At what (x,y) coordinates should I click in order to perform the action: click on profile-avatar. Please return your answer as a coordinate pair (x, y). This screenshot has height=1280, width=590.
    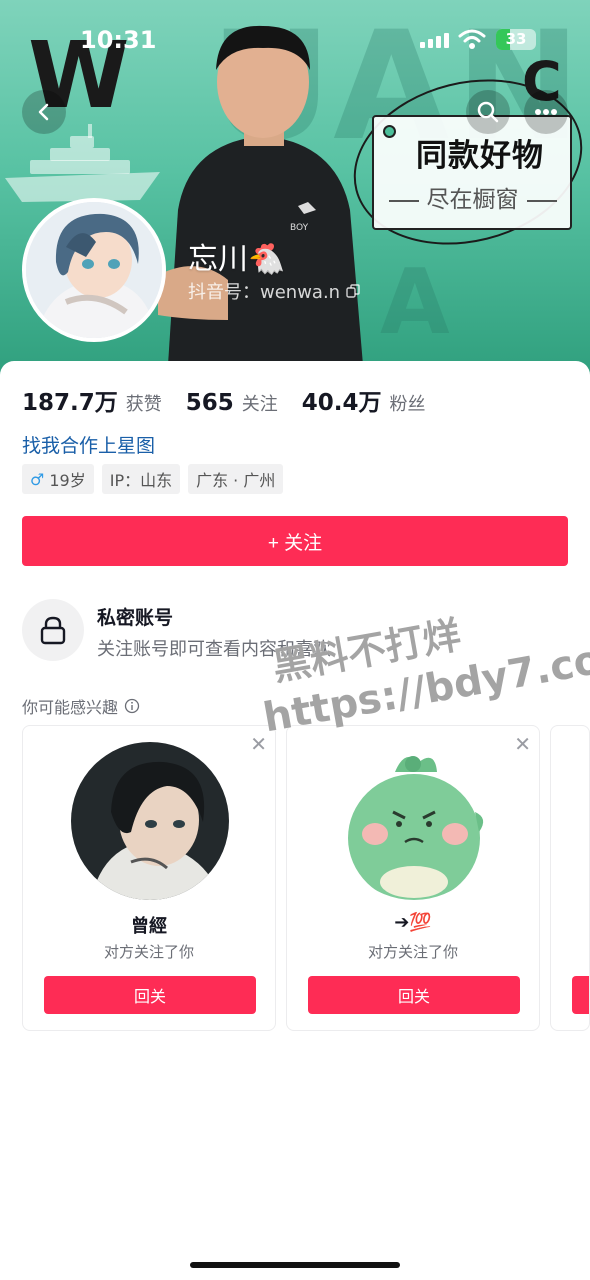
    Looking at the image, I should click on (94, 270).